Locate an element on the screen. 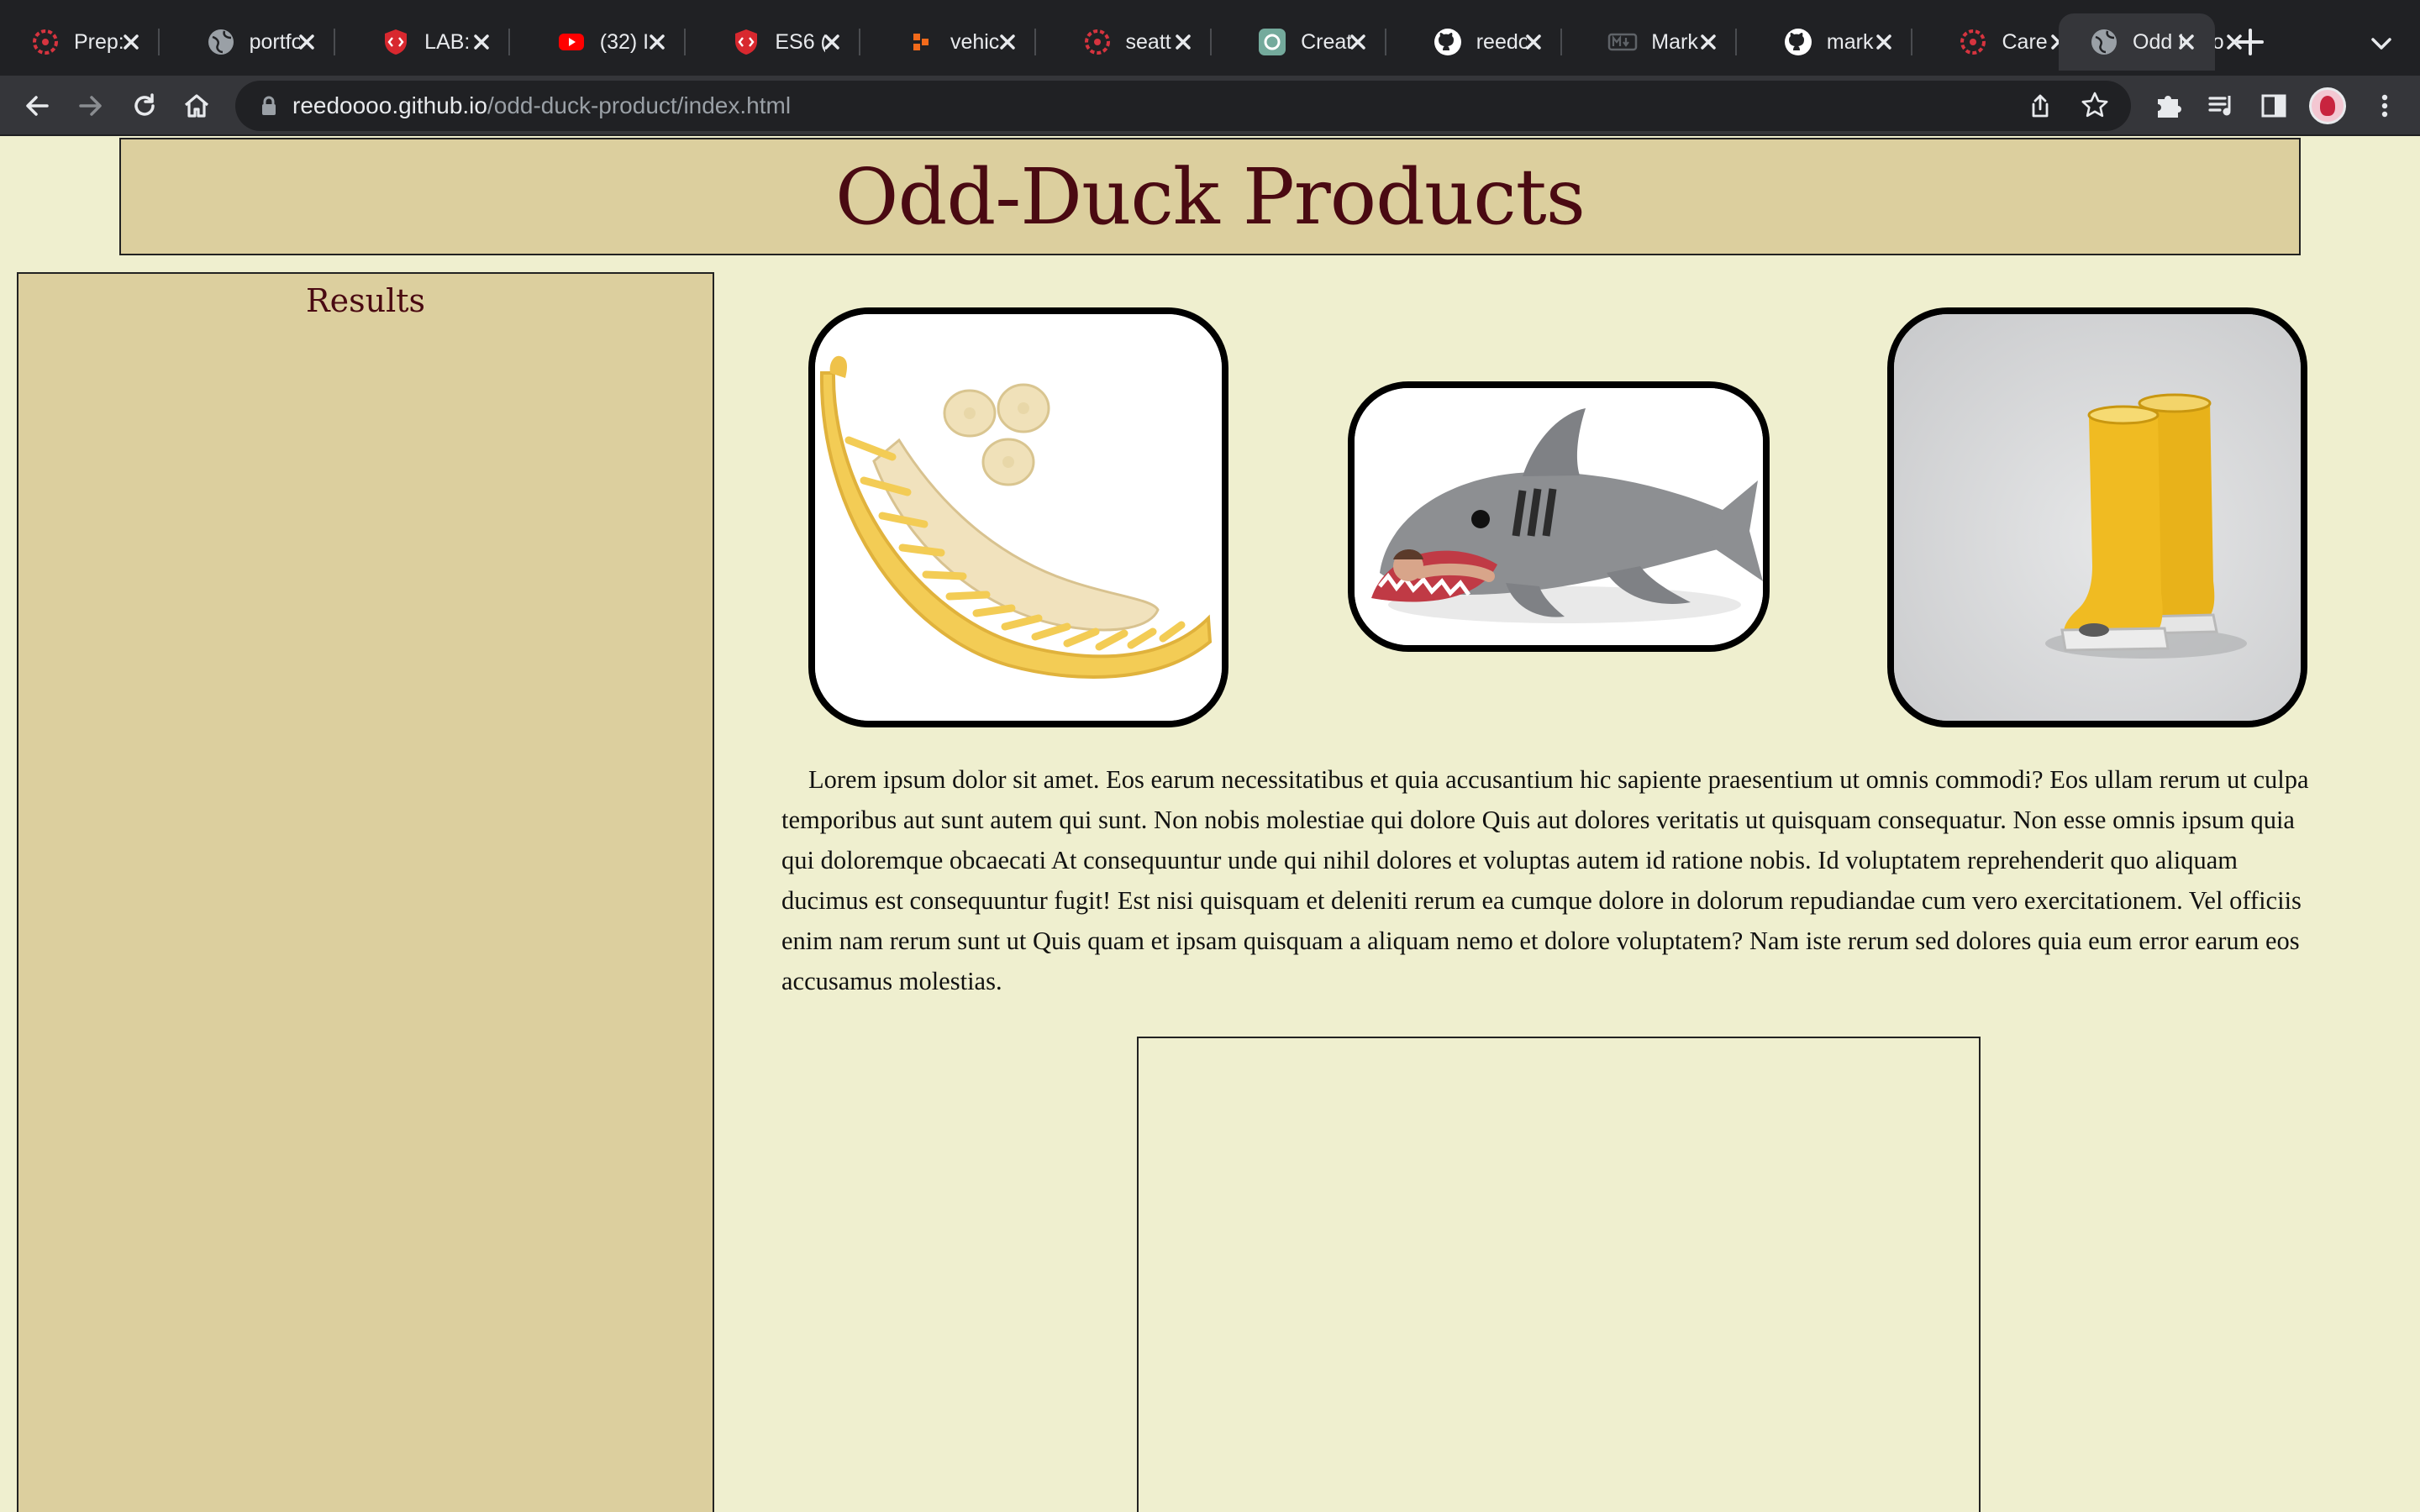  browser-tab: portfo is located at coordinates (255, 42).